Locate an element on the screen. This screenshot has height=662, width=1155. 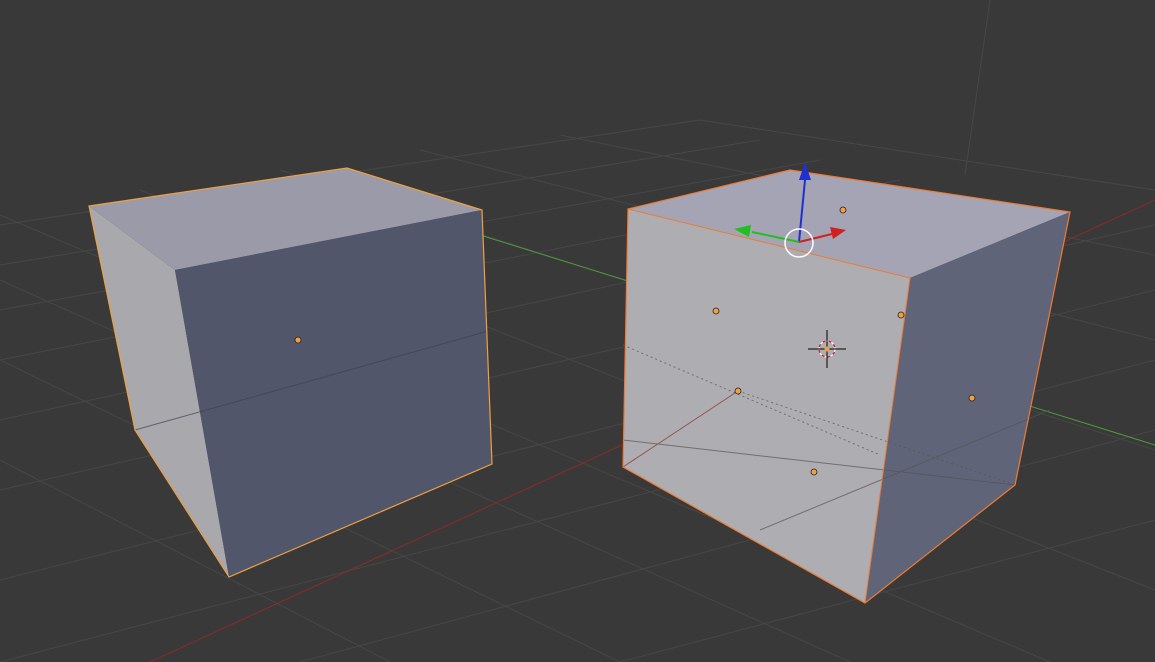
face-dot-side is located at coordinates (972, 398).